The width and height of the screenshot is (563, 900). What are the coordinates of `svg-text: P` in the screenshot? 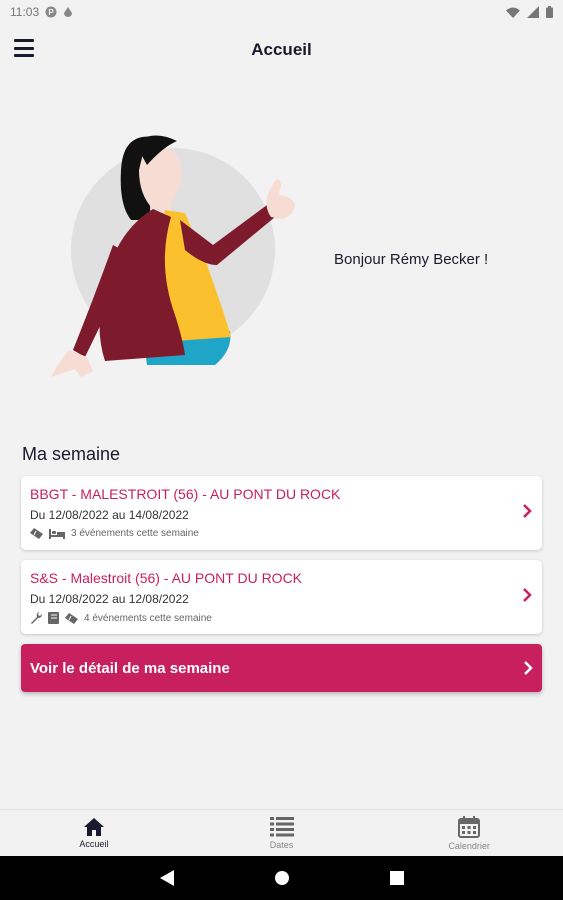 It's located at (51, 12).